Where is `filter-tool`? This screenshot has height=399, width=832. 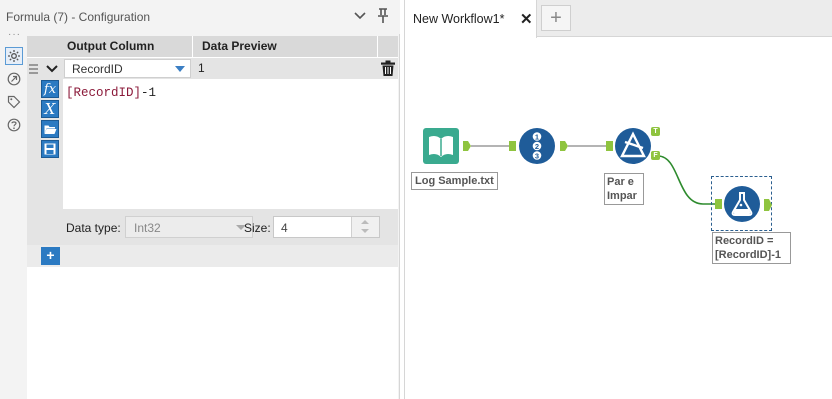 filter-tool is located at coordinates (633, 146).